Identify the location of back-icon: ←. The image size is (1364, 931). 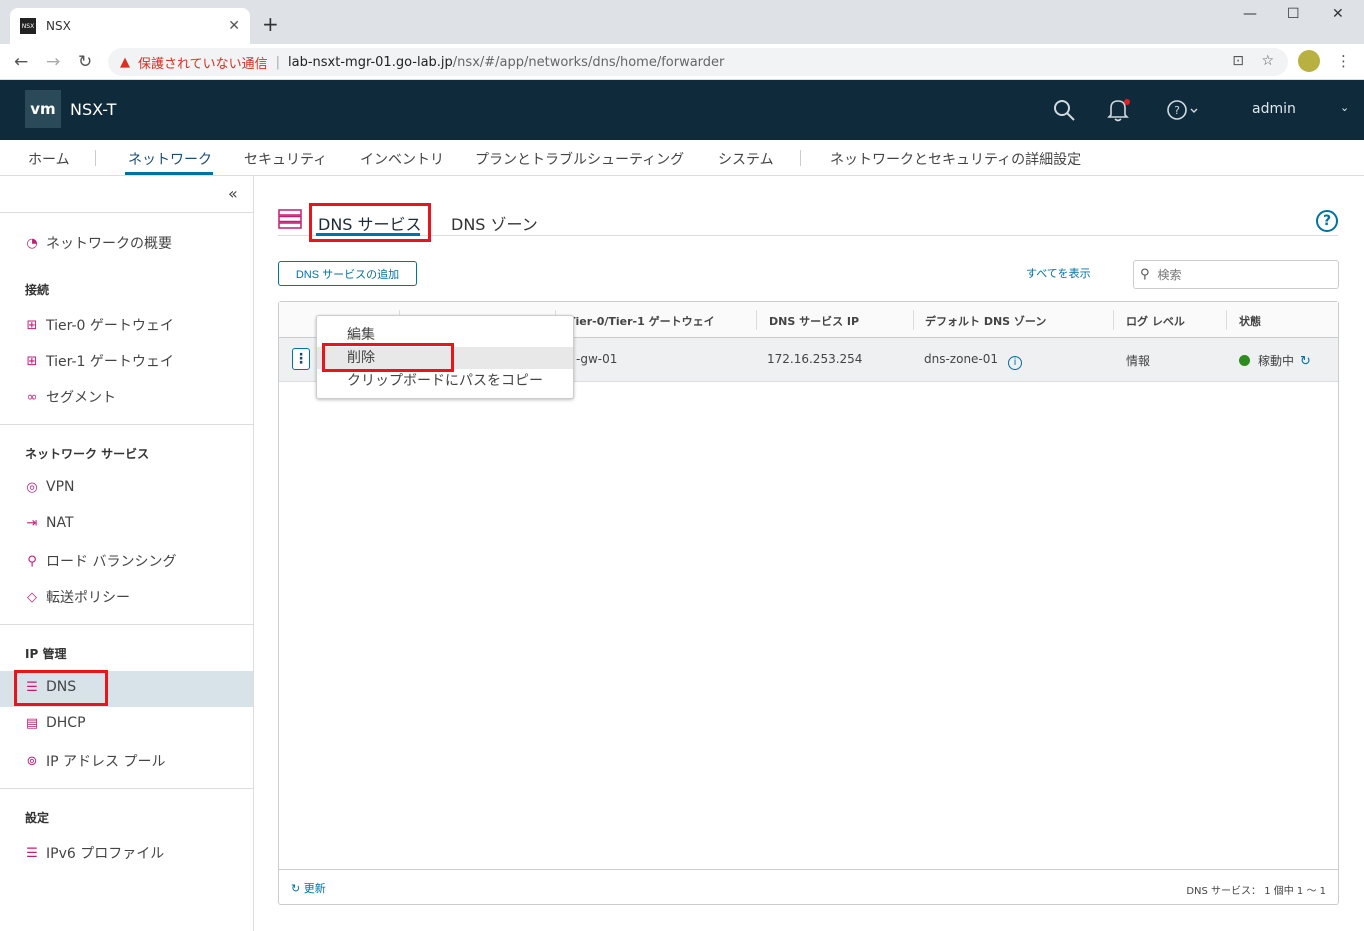
(21, 62).